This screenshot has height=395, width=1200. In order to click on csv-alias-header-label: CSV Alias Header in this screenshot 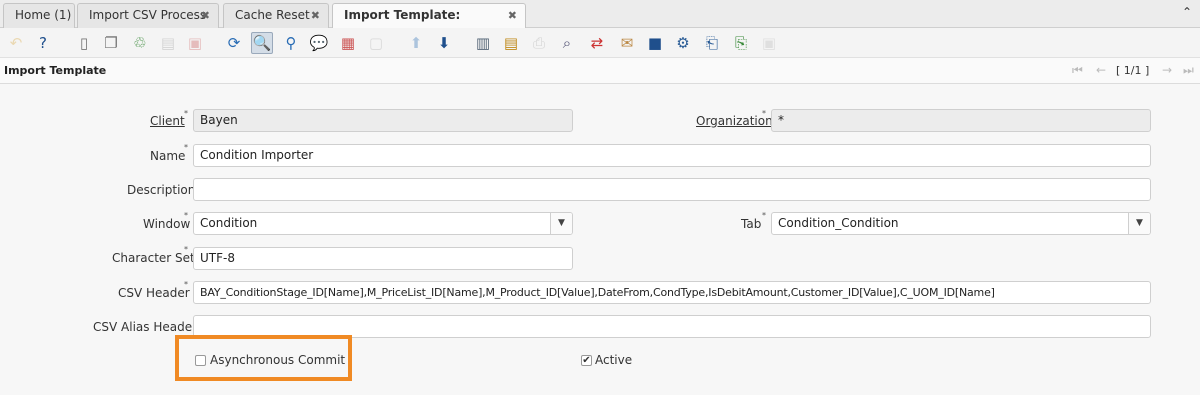, I will do `click(145, 327)`.